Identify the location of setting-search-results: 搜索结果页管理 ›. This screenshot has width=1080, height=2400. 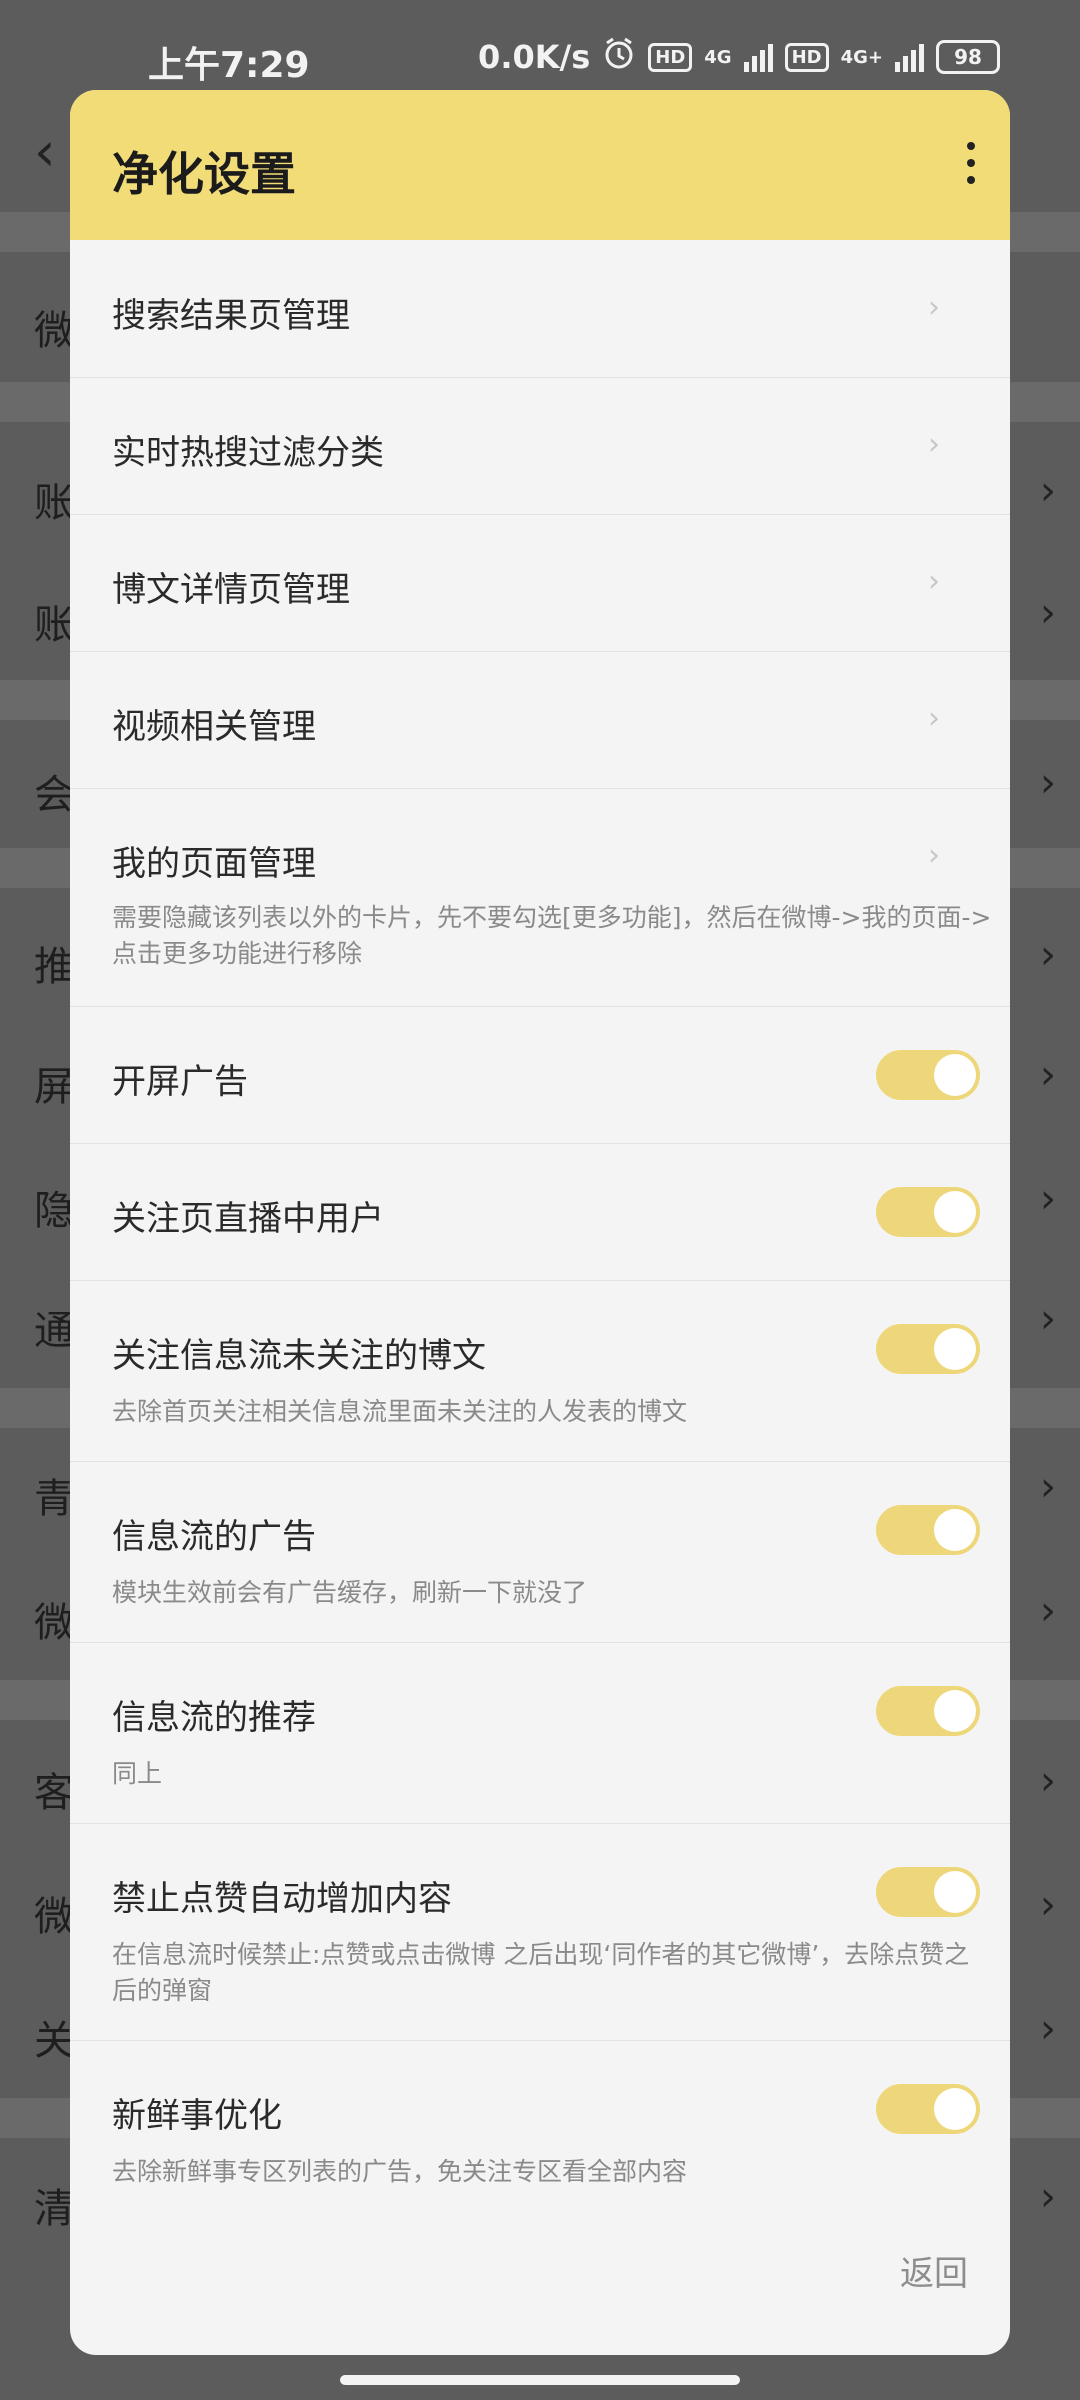
(540, 309).